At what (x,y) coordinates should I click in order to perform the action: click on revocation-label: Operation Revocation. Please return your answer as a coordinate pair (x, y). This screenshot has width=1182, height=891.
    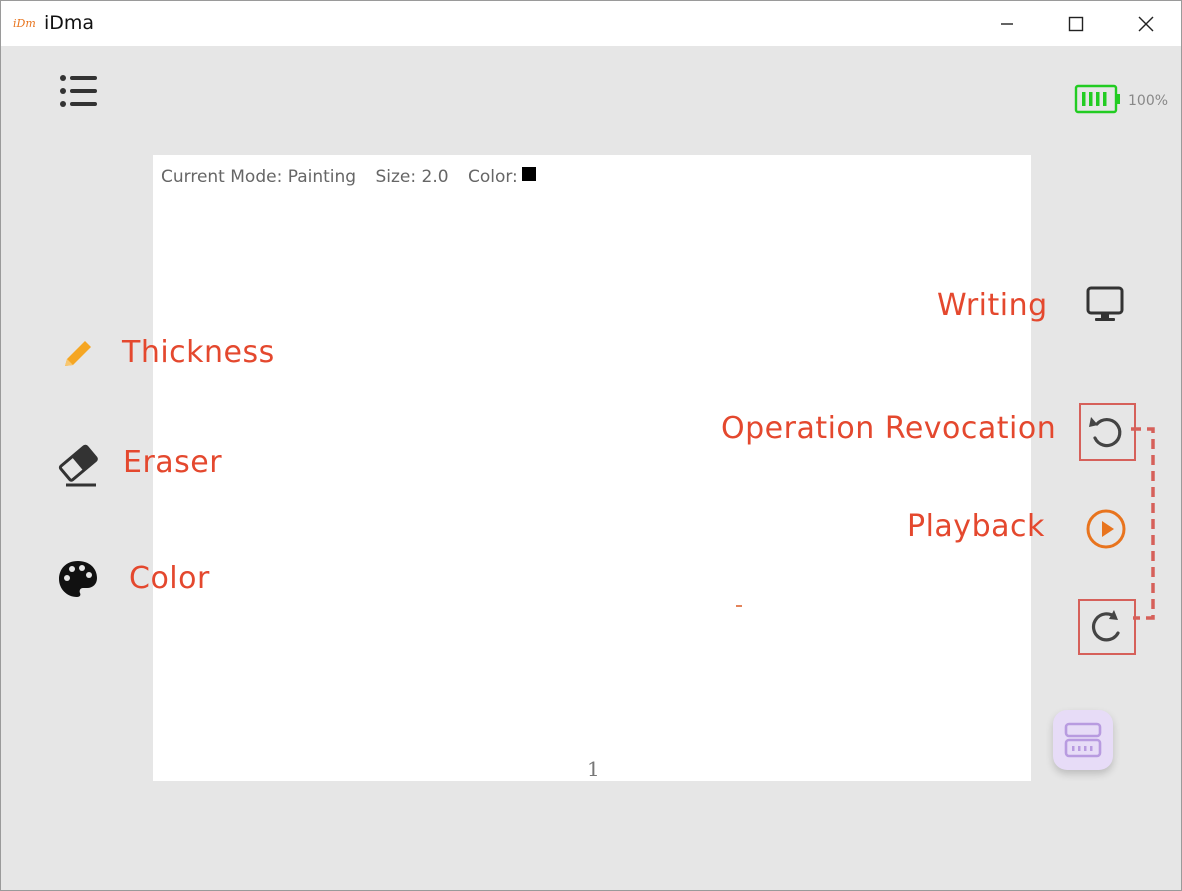
    Looking at the image, I should click on (889, 428).